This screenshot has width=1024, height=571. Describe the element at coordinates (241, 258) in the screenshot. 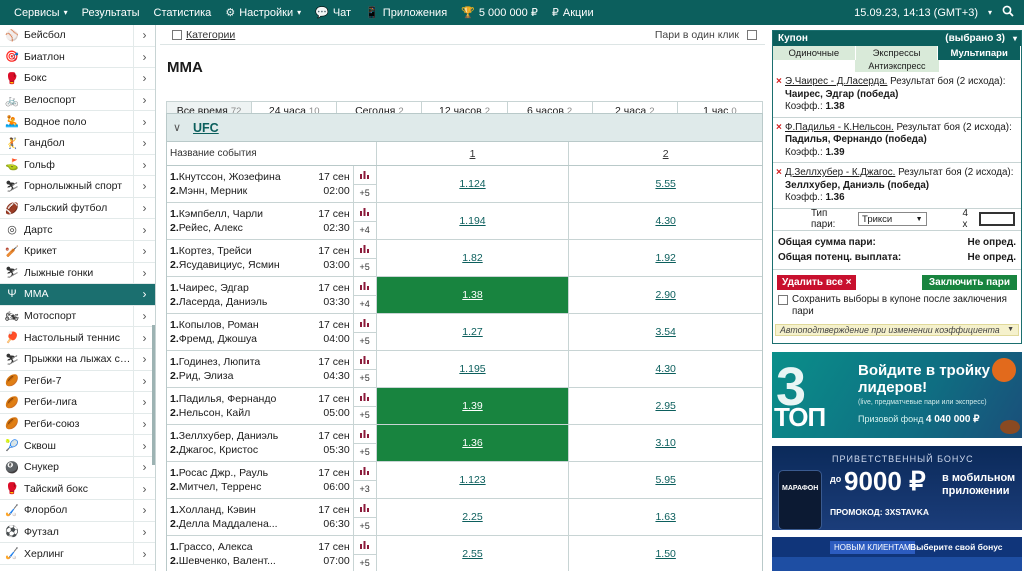

I see `event-teams: 1.Кортез, Трейси 2.Ясудавициус, Ясмин` at that location.